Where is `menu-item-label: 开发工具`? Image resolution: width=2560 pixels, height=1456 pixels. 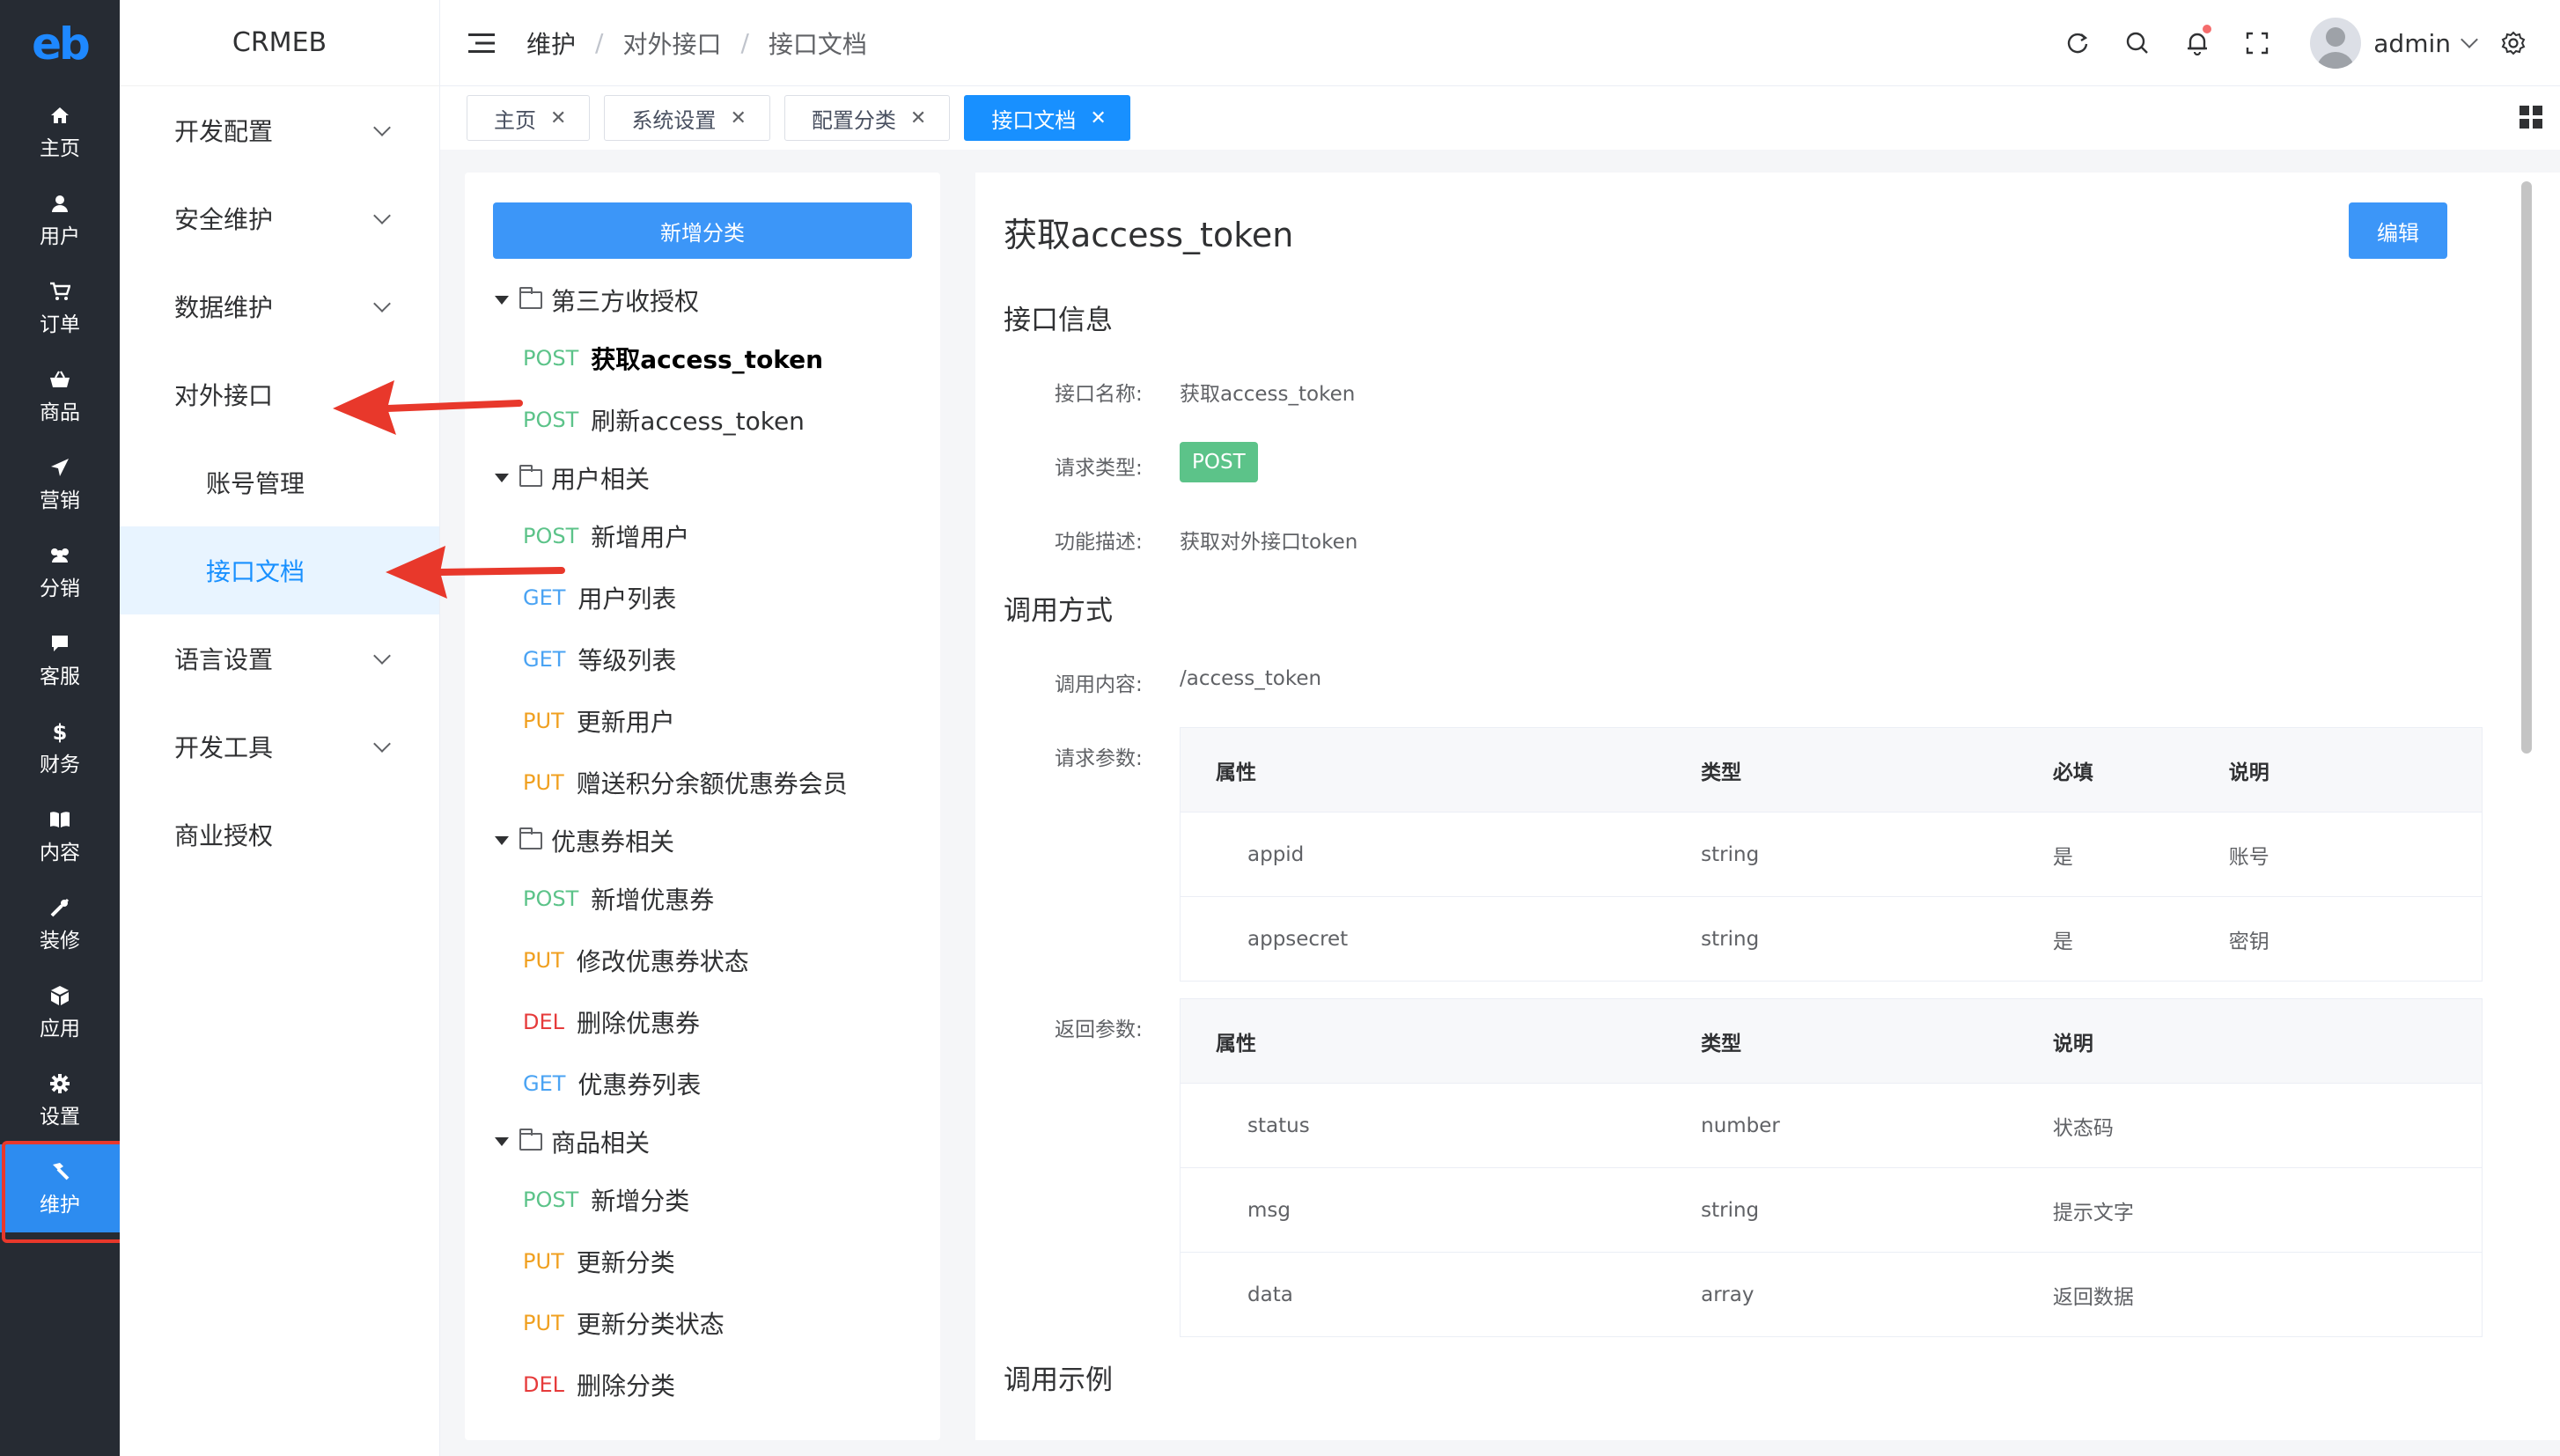
menu-item-label: 开发工具 is located at coordinates (224, 747).